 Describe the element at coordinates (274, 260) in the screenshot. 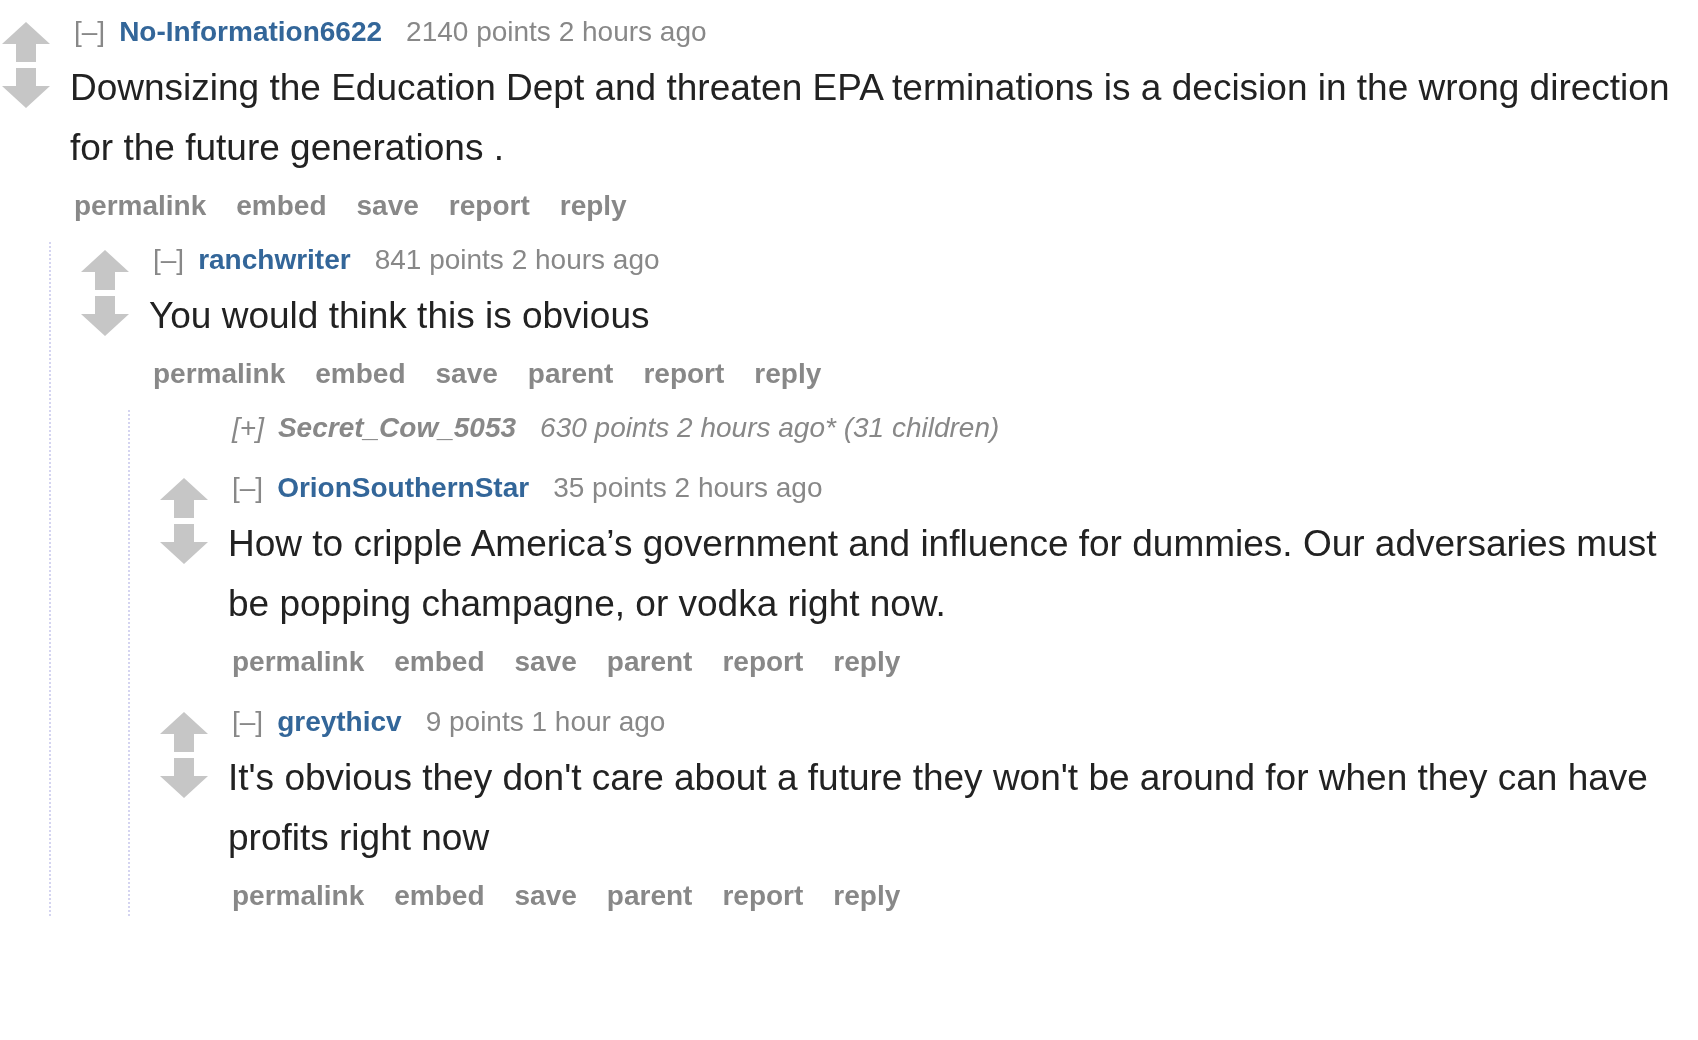

I see `author-link: ranchwriter` at that location.